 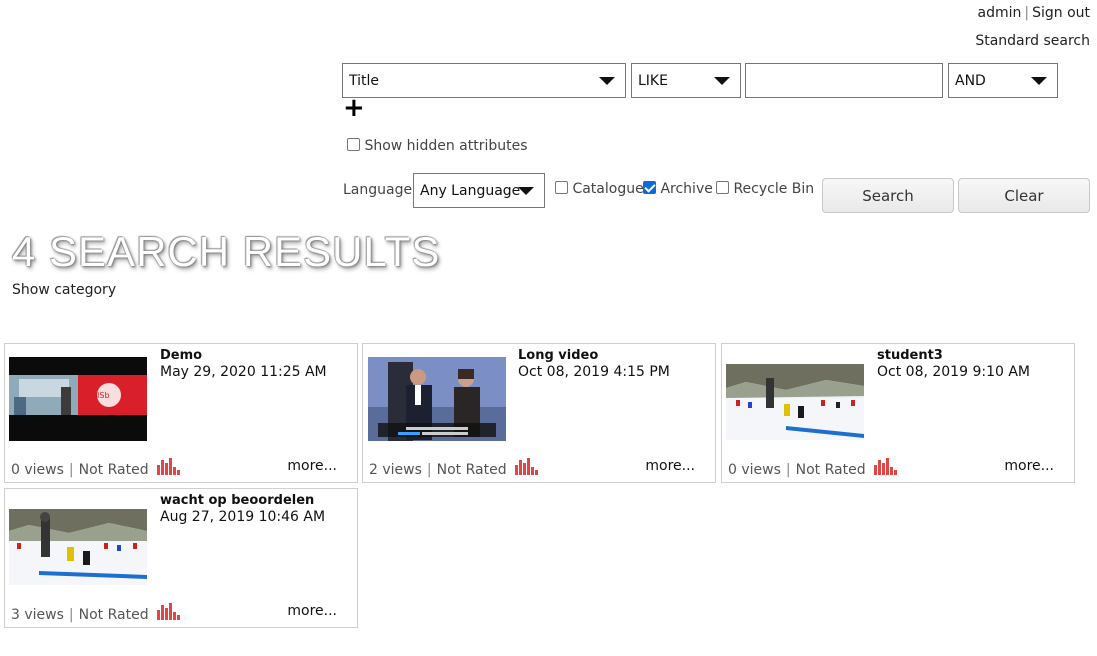 I want to click on result-date: May 29, 2020 11:25 AM, so click(x=243, y=372).